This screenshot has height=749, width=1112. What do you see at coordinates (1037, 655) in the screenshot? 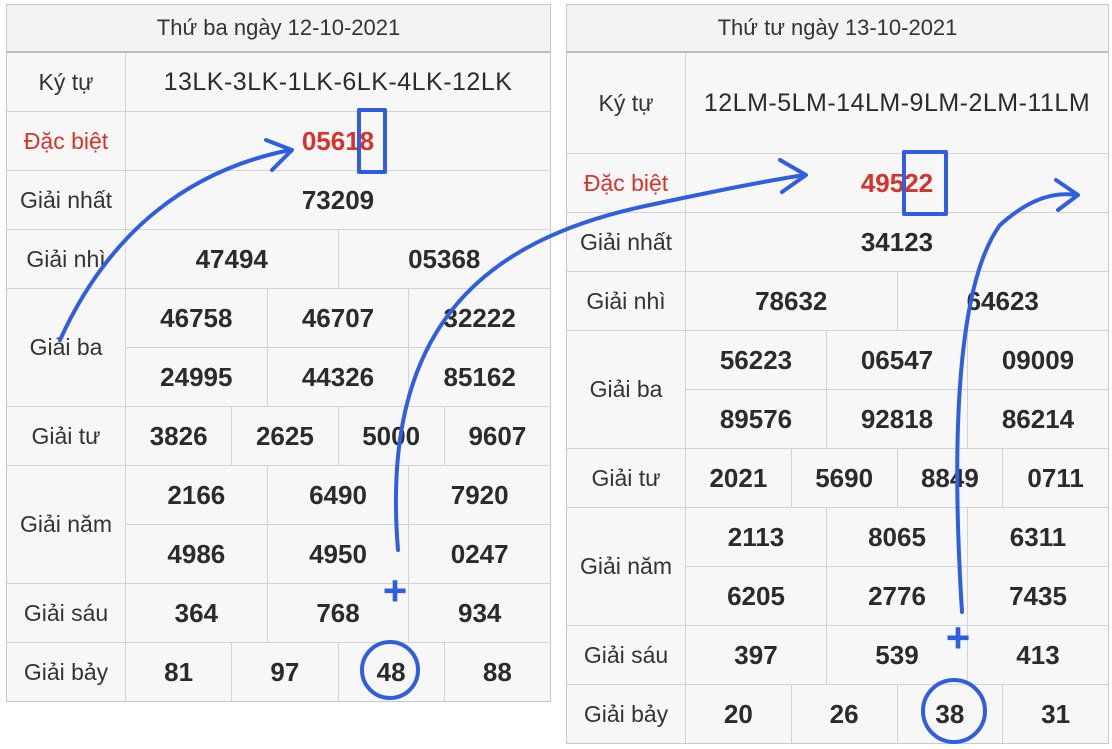
I see `prize-number: 413` at bounding box center [1037, 655].